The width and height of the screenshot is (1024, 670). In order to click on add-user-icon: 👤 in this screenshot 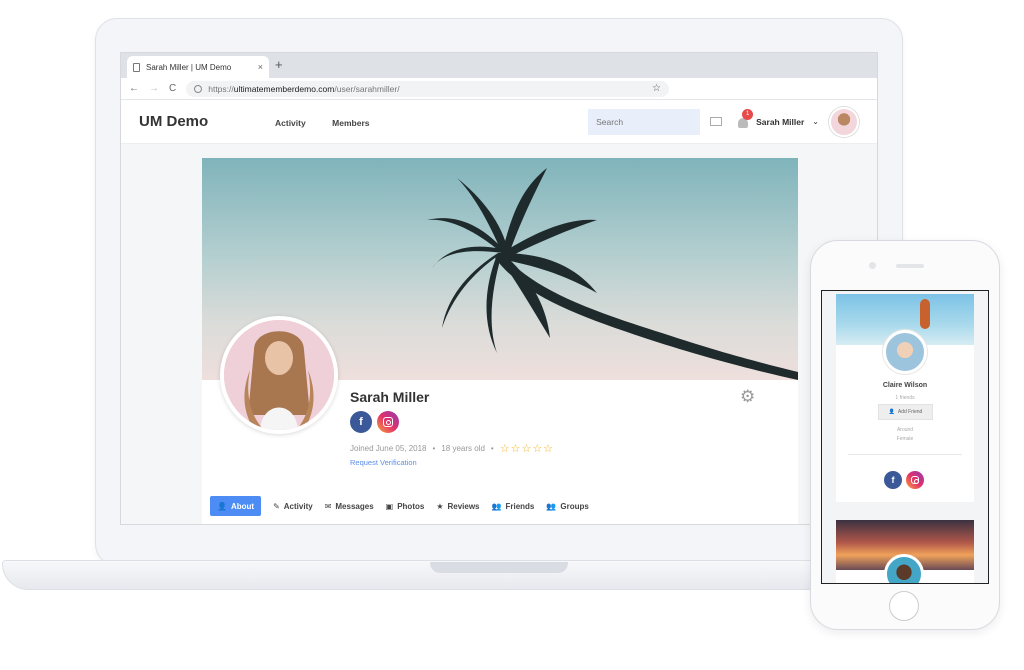, I will do `click(891, 412)`.